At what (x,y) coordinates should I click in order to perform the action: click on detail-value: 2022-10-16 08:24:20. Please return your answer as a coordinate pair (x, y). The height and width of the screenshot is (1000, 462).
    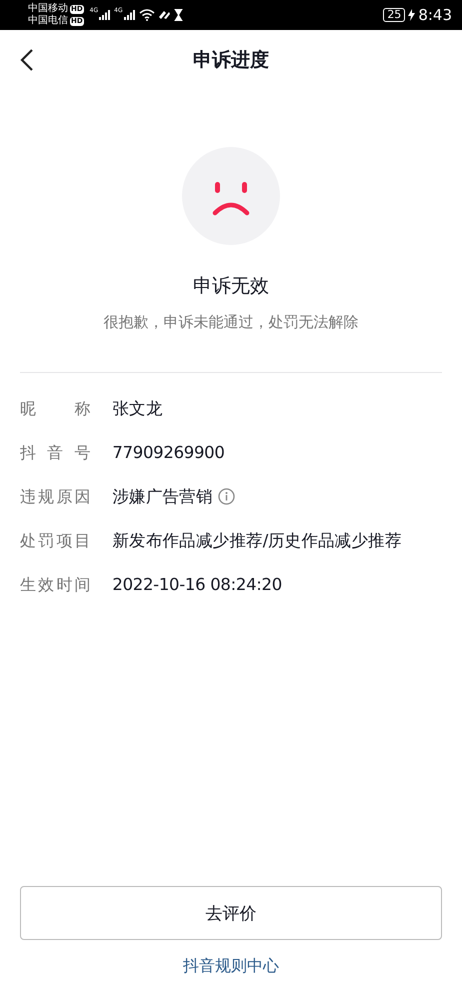
    Looking at the image, I should click on (197, 585).